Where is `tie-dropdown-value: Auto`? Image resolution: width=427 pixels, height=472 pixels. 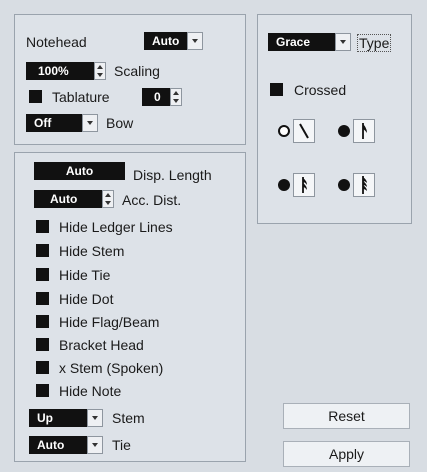
tie-dropdown-value: Auto is located at coordinates (51, 445).